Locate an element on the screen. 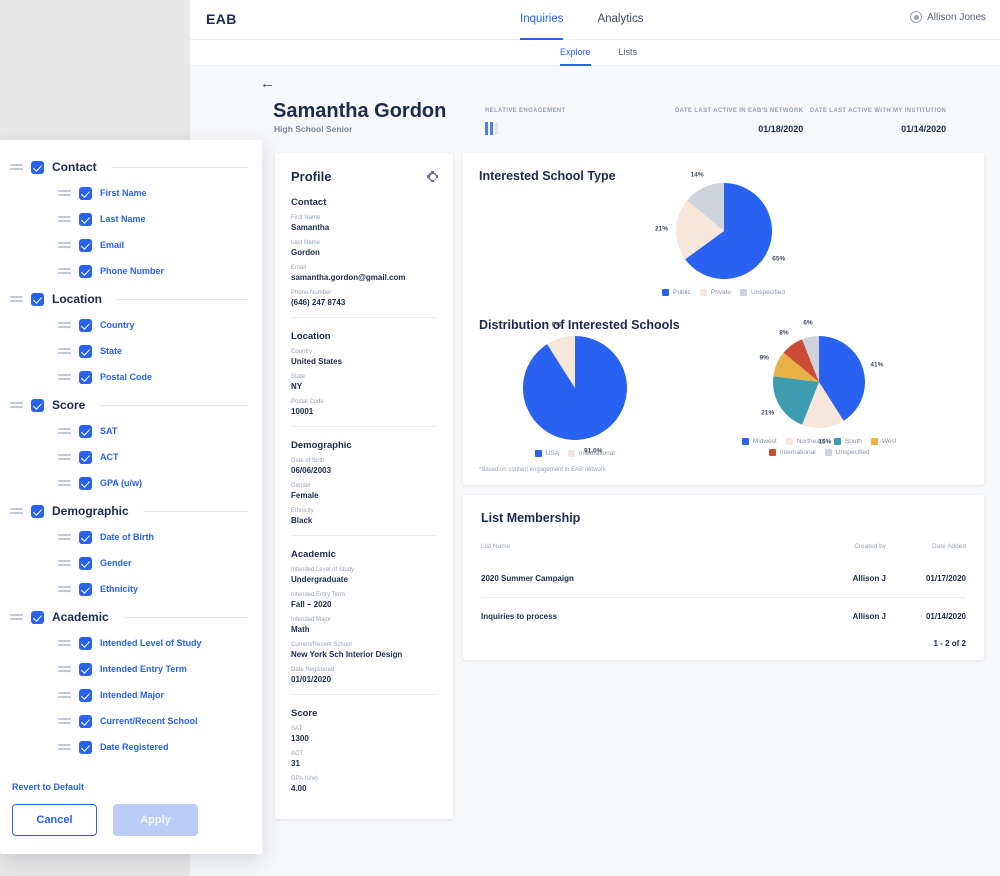 The image size is (1000, 876). checkbox-sat is located at coordinates (85, 431).